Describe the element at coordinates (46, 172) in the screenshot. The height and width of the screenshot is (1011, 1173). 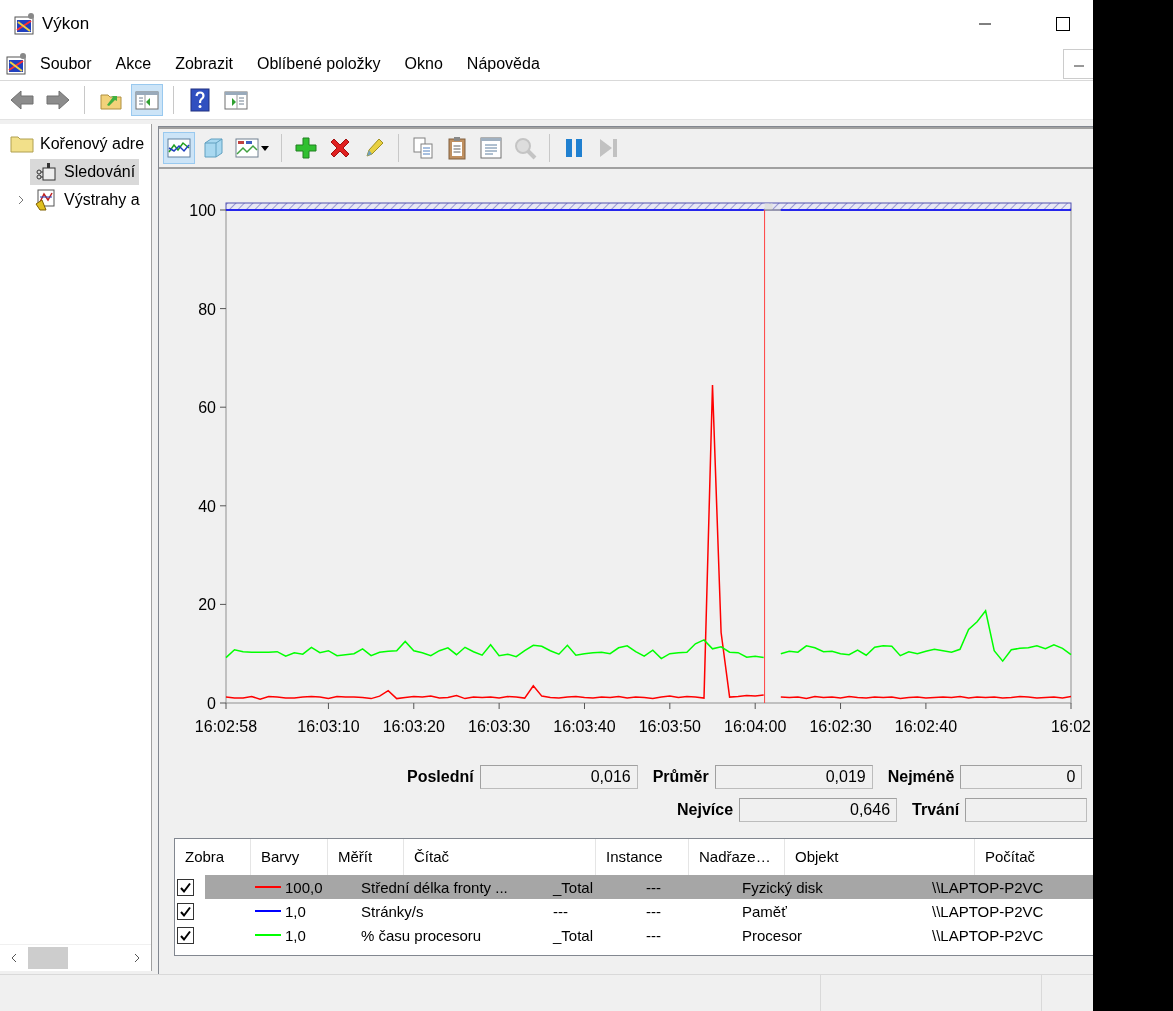
I see `monitor-icon` at that location.